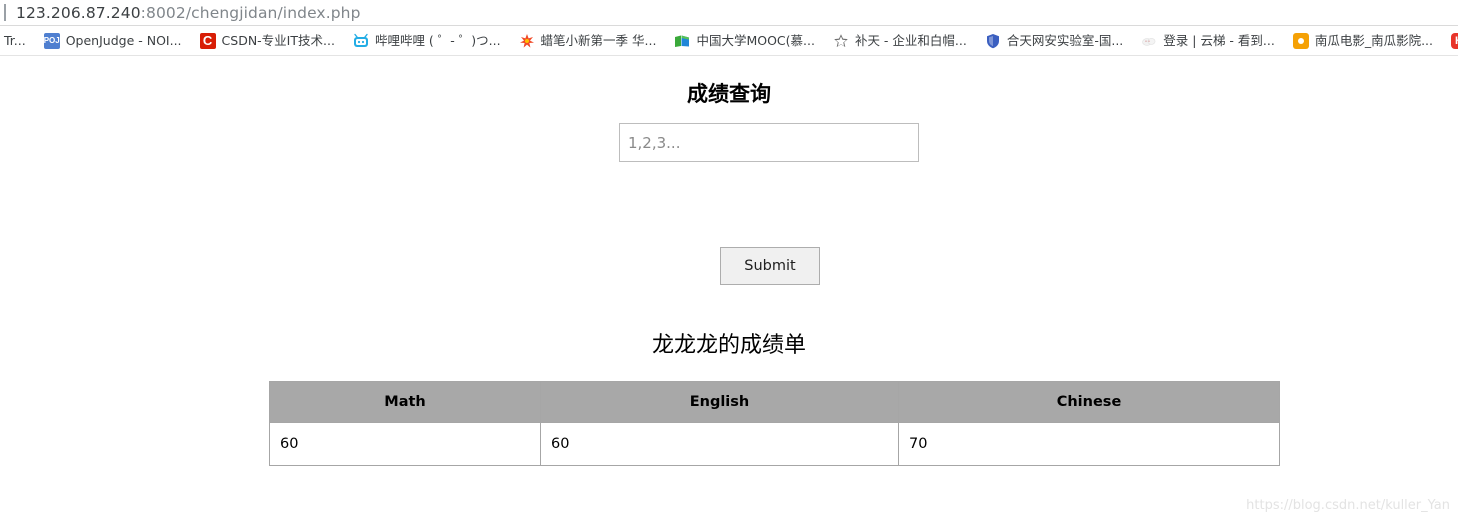 The width and height of the screenshot is (1458, 519). Describe the element at coordinates (405, 402) in the screenshot. I see `column-header-math: Math` at that location.